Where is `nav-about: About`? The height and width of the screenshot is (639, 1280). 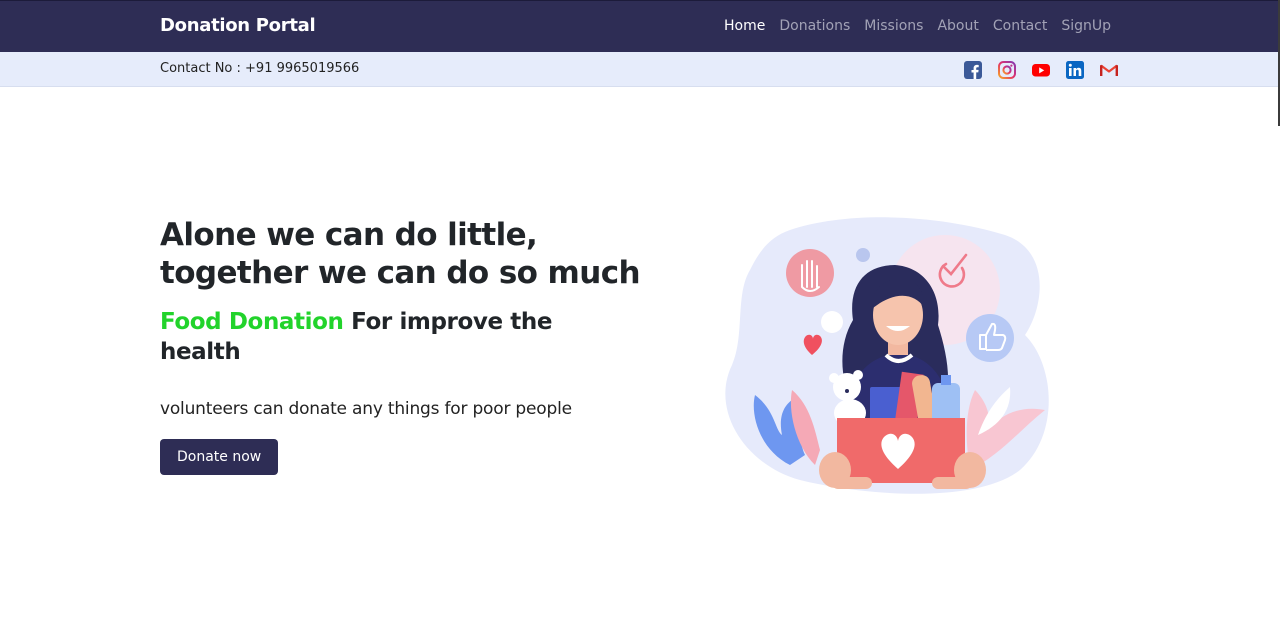 nav-about: About is located at coordinates (957, 26).